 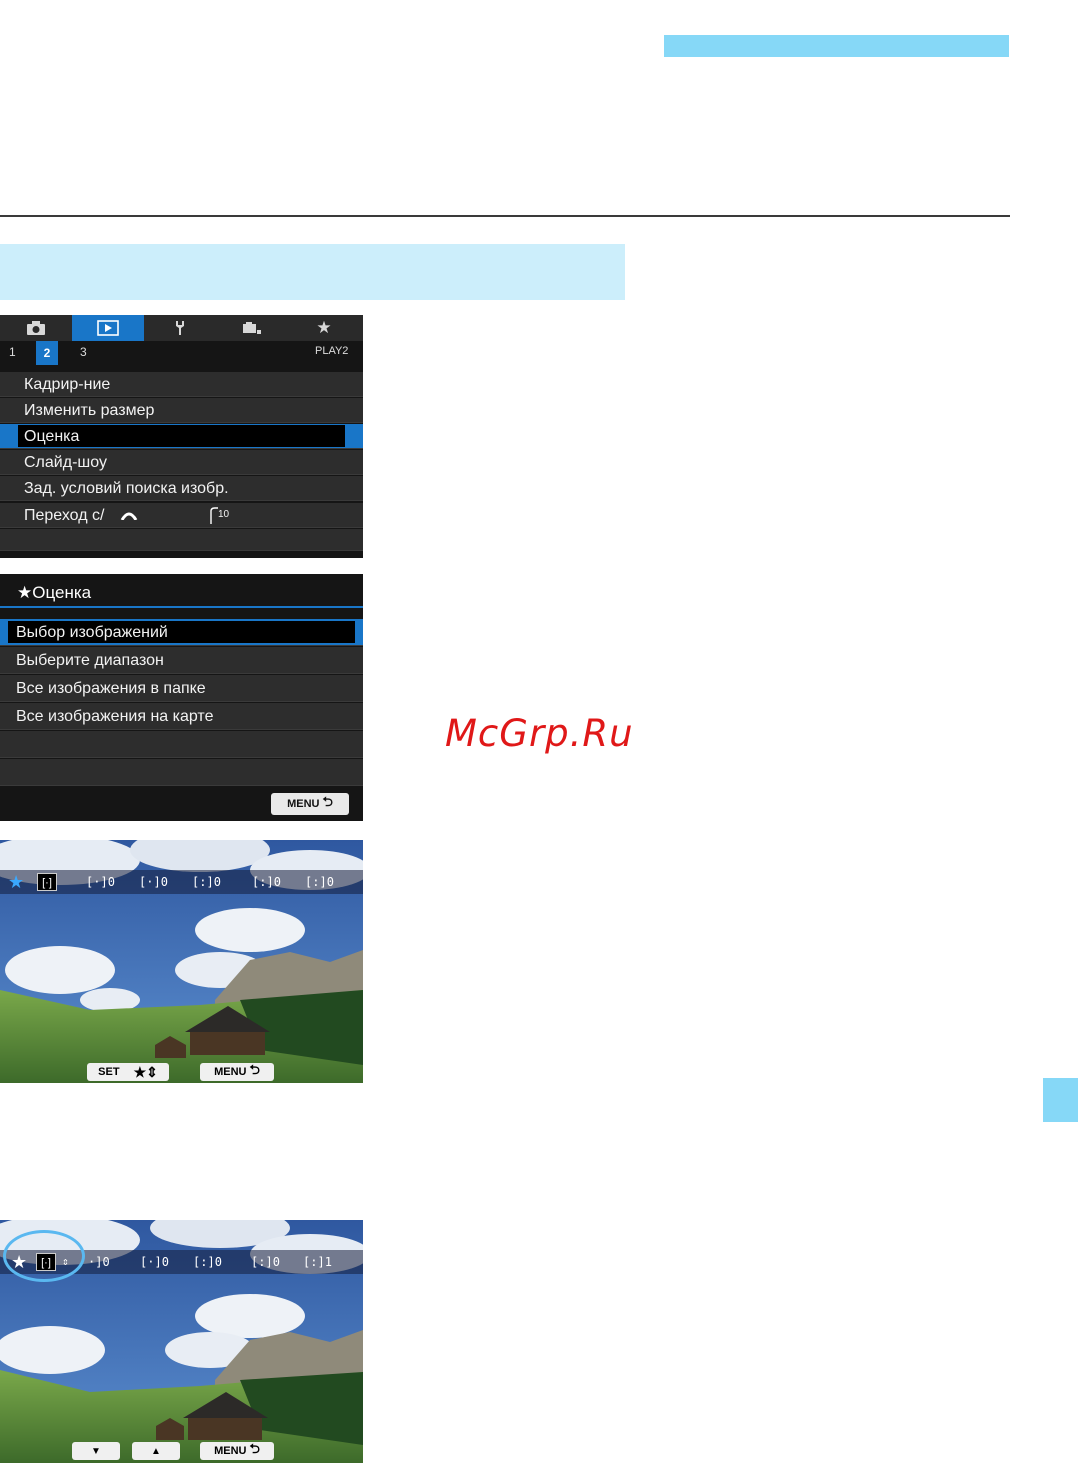 I want to click on rating-off-icon: [·], so click(x=47, y=882).